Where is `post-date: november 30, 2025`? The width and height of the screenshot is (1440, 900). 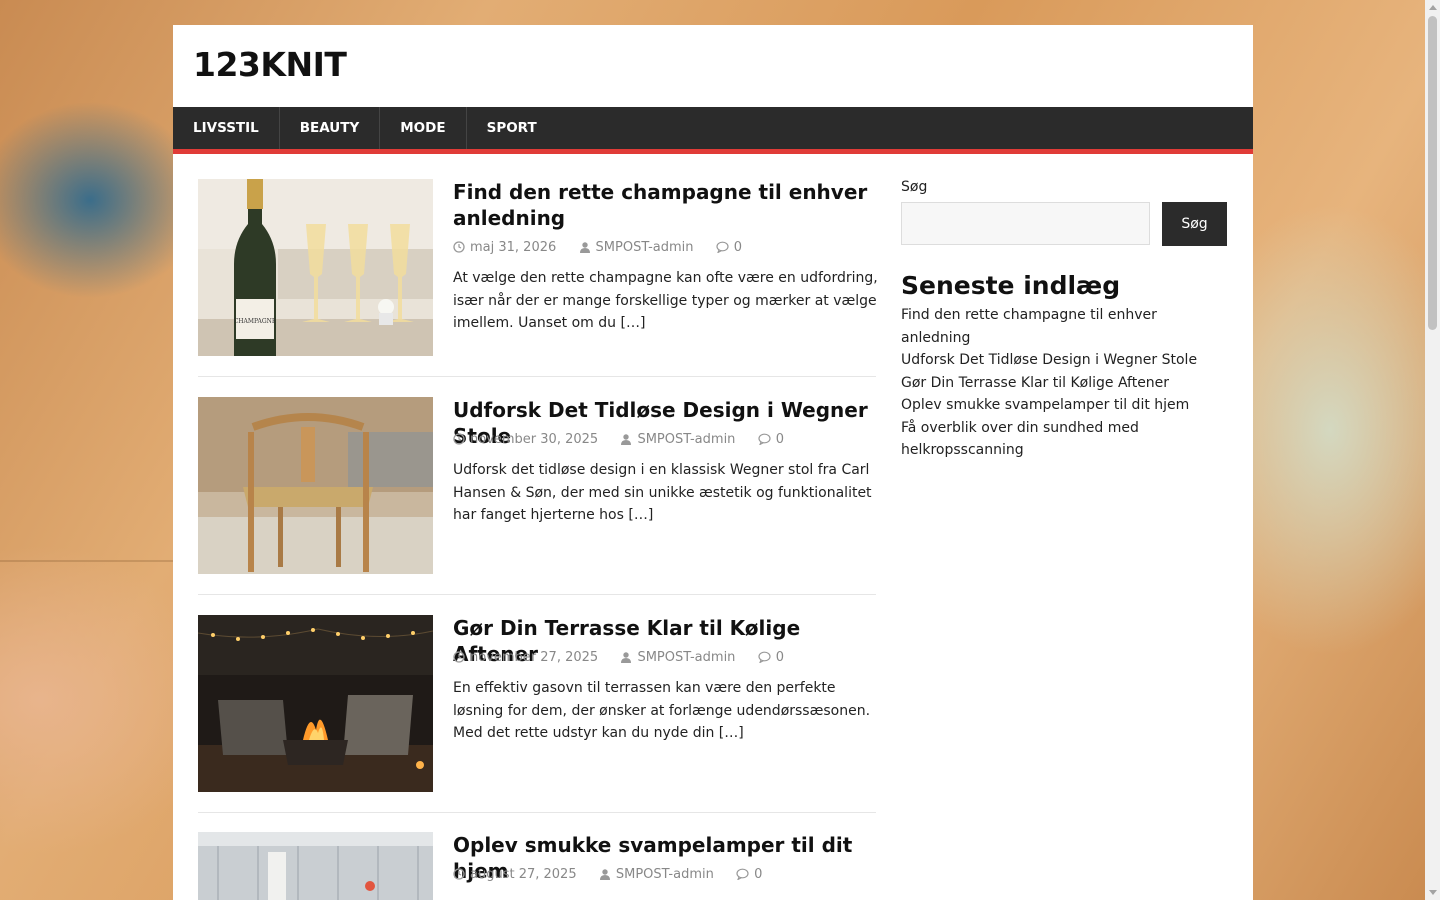 post-date: november 30, 2025 is located at coordinates (534, 439).